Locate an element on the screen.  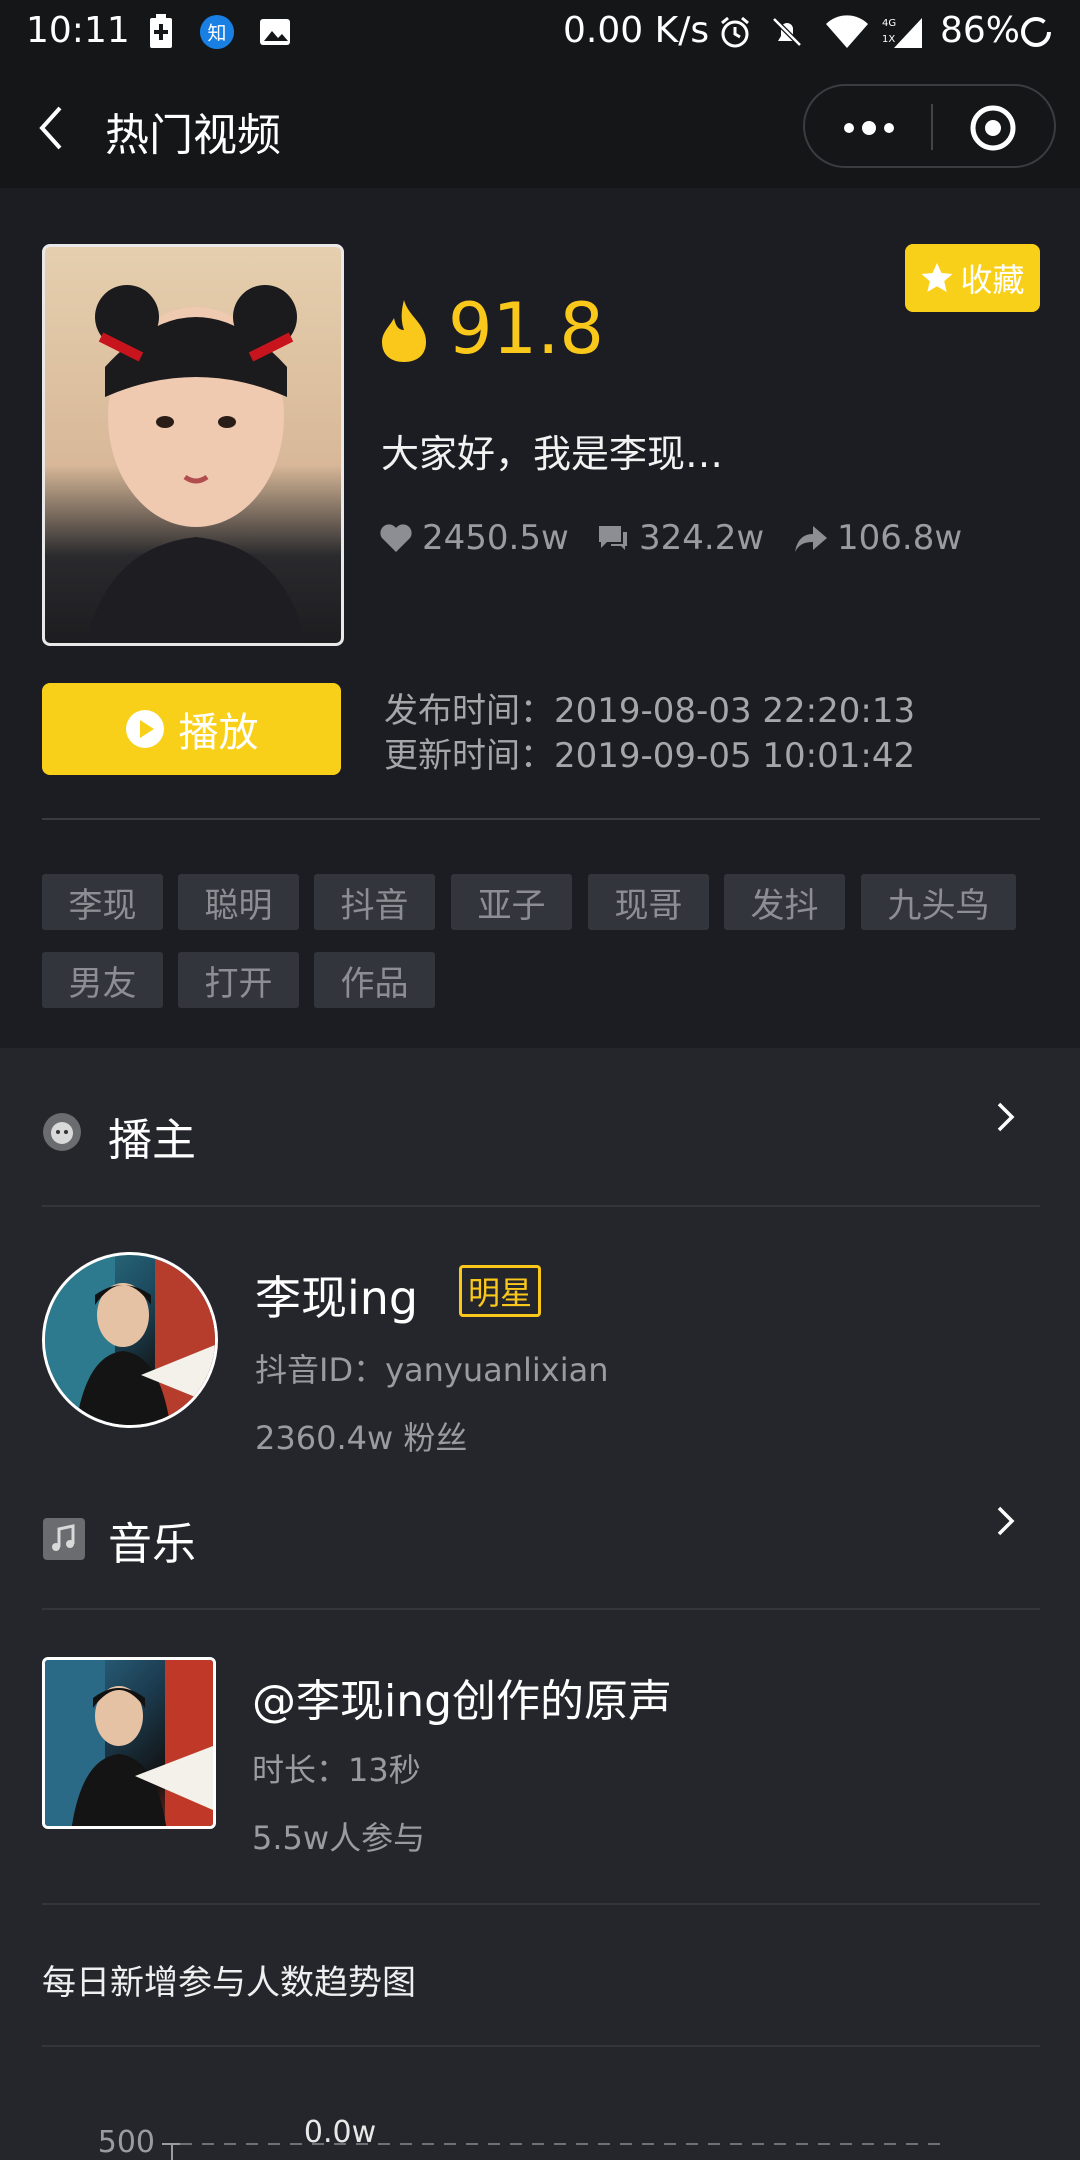
close-target-icon is located at coordinates (993, 128).